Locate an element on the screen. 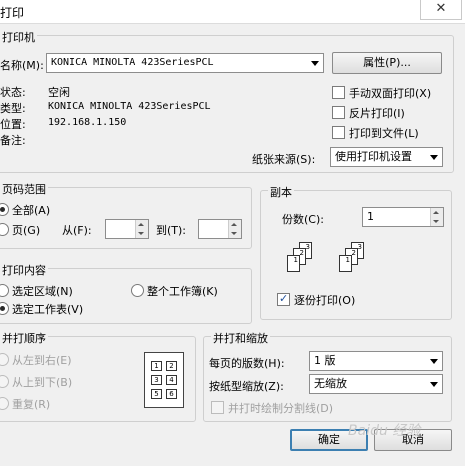  copies-count-value: 1 is located at coordinates (370, 216).